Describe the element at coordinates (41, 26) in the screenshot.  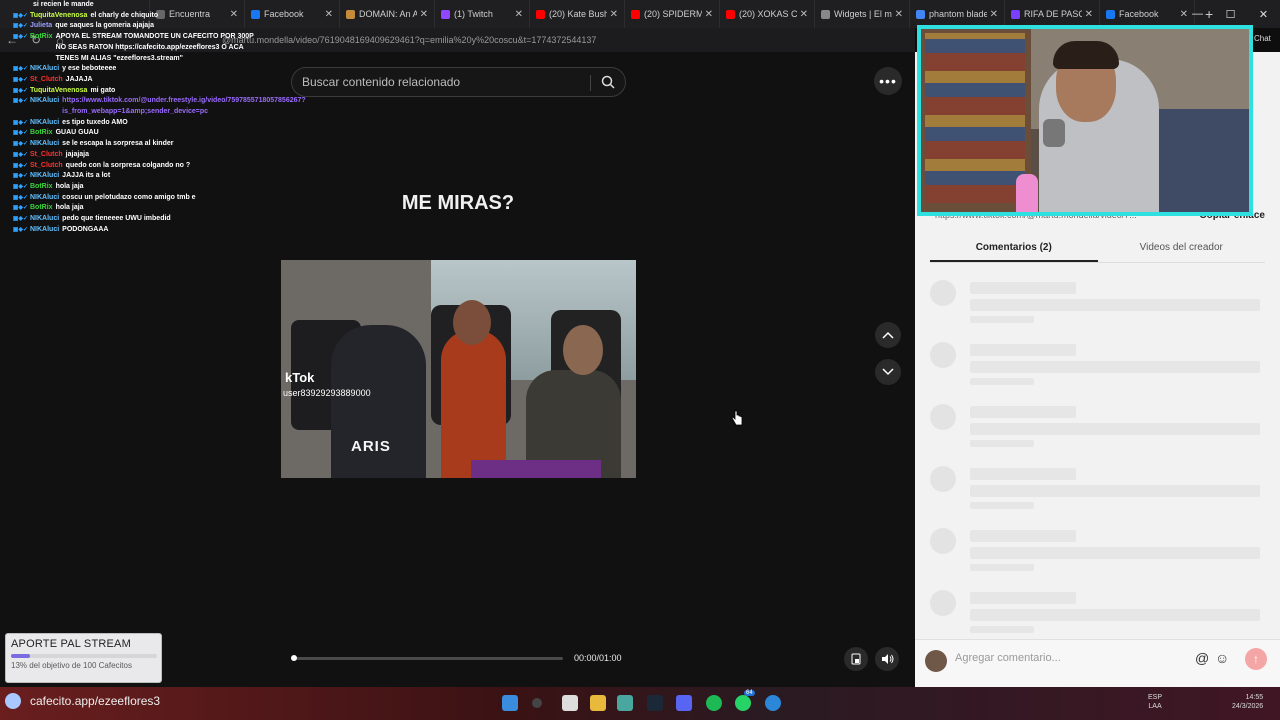
I see `chat-username: Julieta` at that location.